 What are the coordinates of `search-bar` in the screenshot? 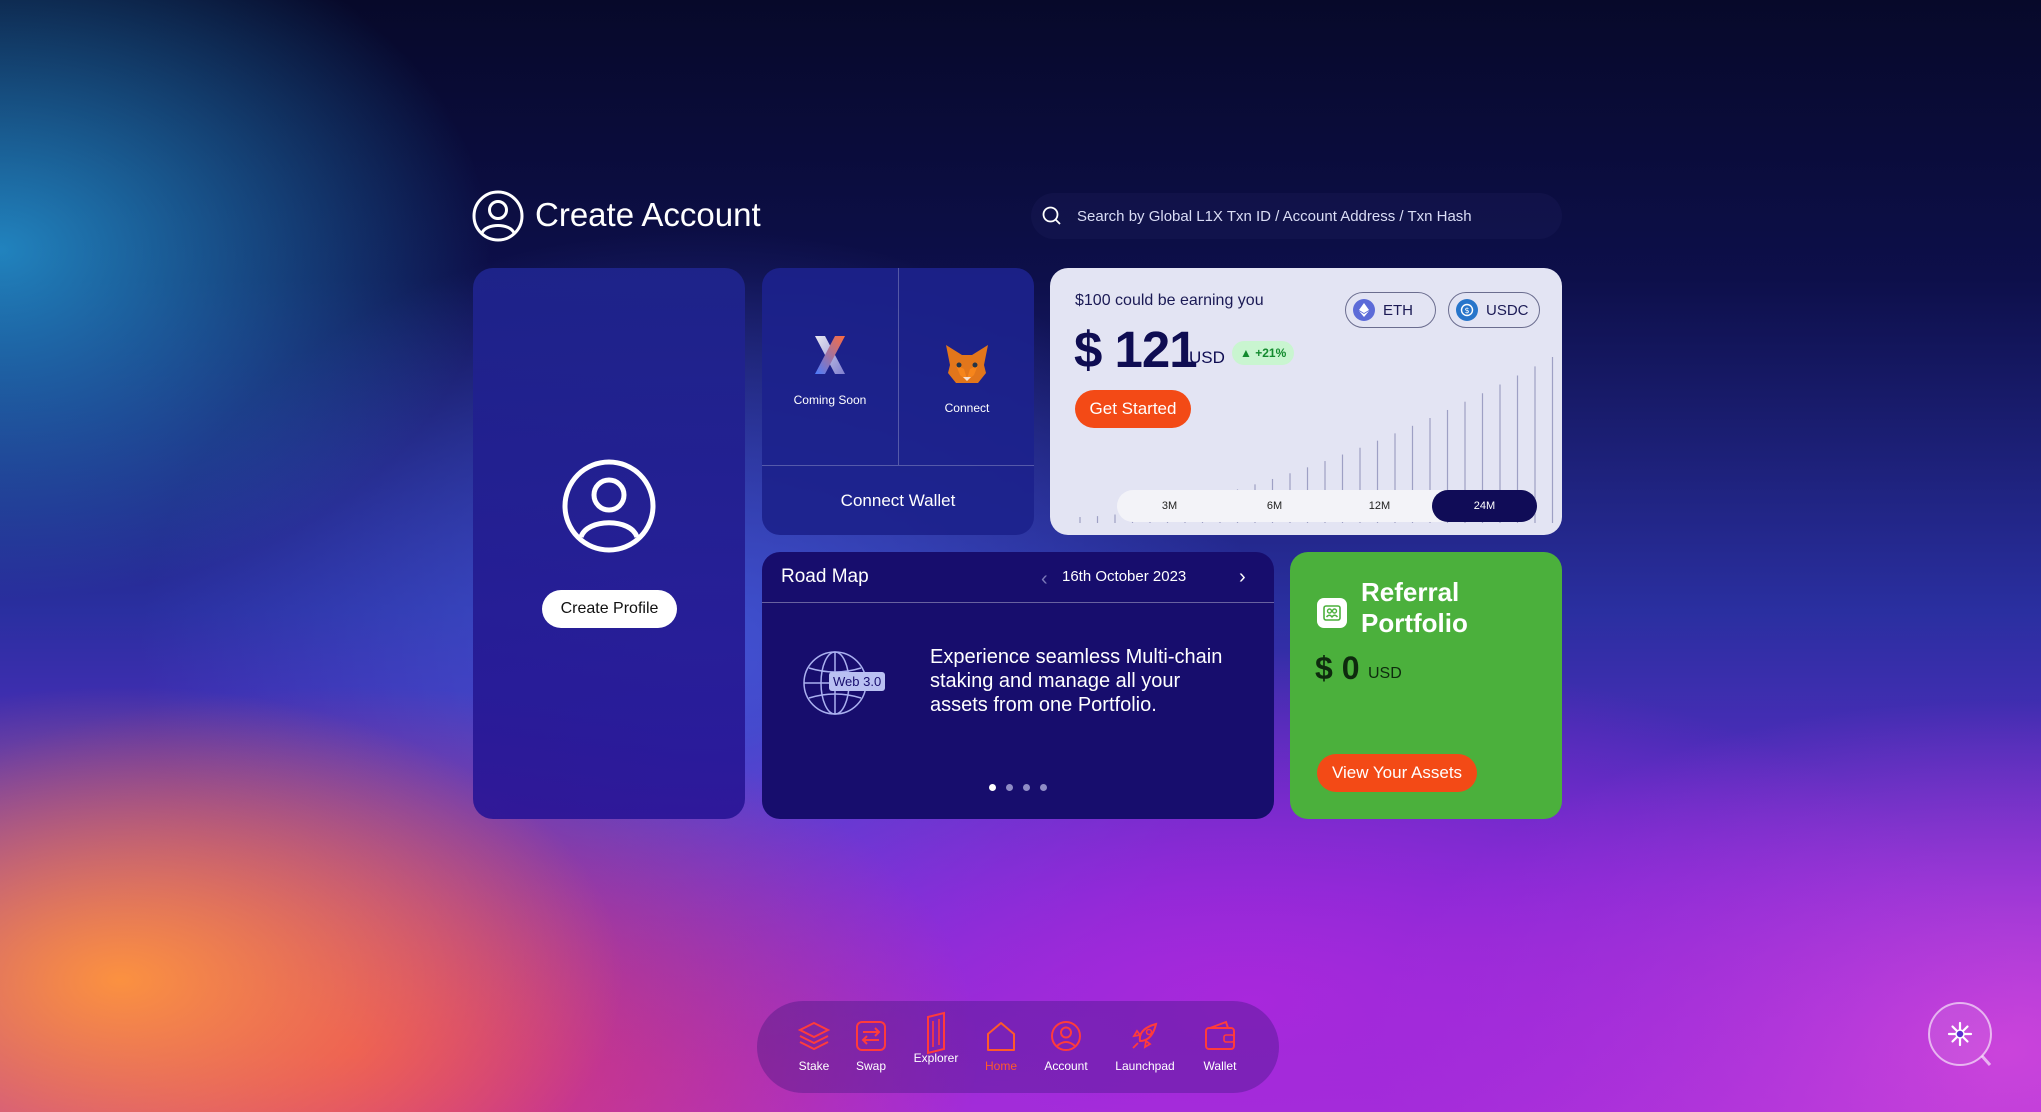 It's located at (1296, 216).